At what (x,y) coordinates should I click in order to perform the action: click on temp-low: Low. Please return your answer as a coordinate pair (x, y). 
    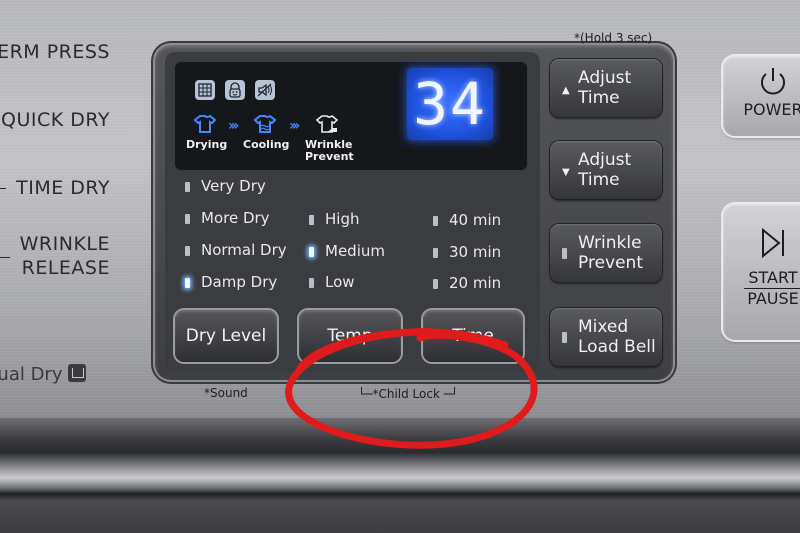
    Looking at the image, I should click on (332, 282).